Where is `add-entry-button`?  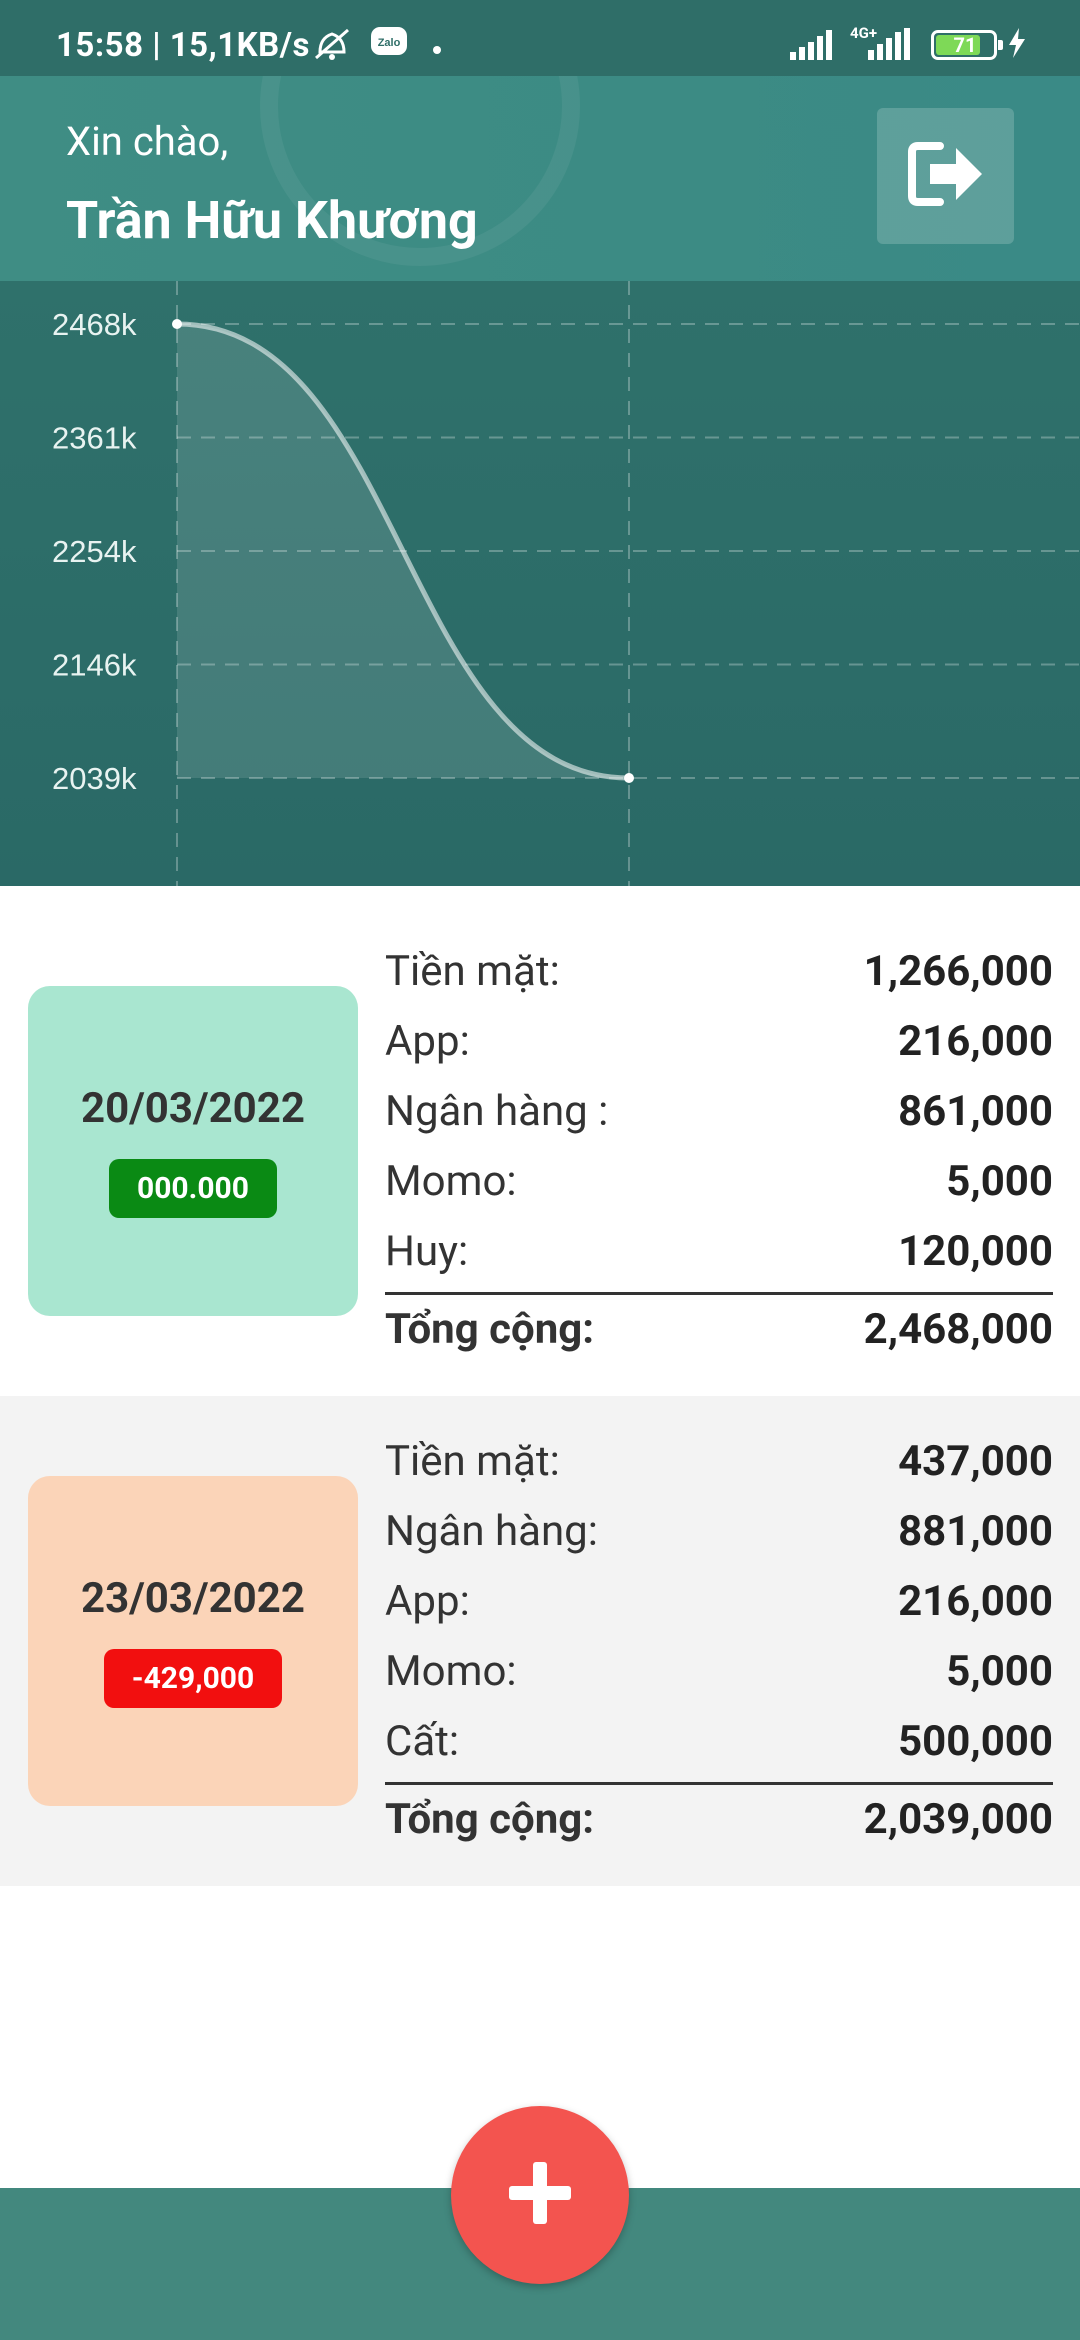 add-entry-button is located at coordinates (540, 2195).